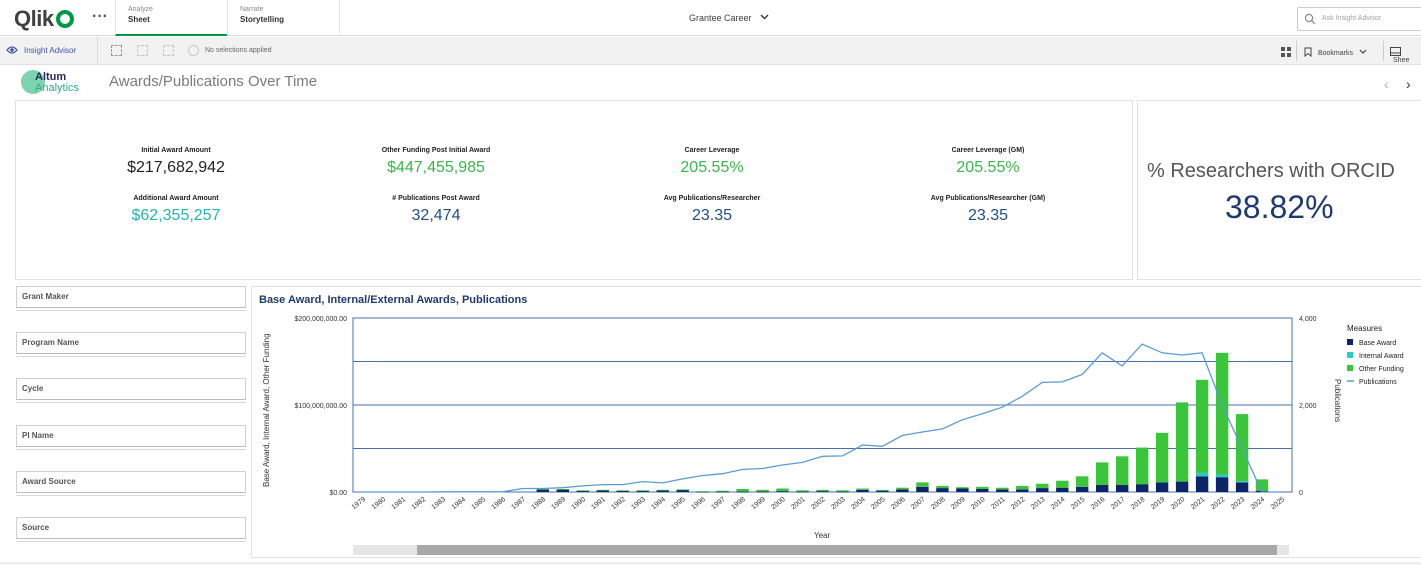  What do you see at coordinates (902, 422) in the screenshot?
I see `bars-group` at bounding box center [902, 422].